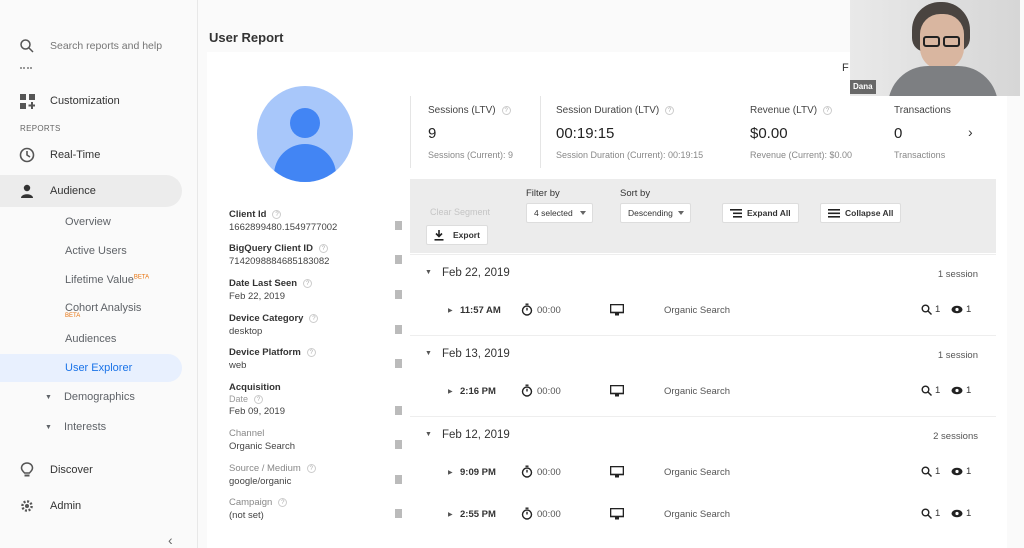  I want to click on metric-value: 0, so click(898, 133).